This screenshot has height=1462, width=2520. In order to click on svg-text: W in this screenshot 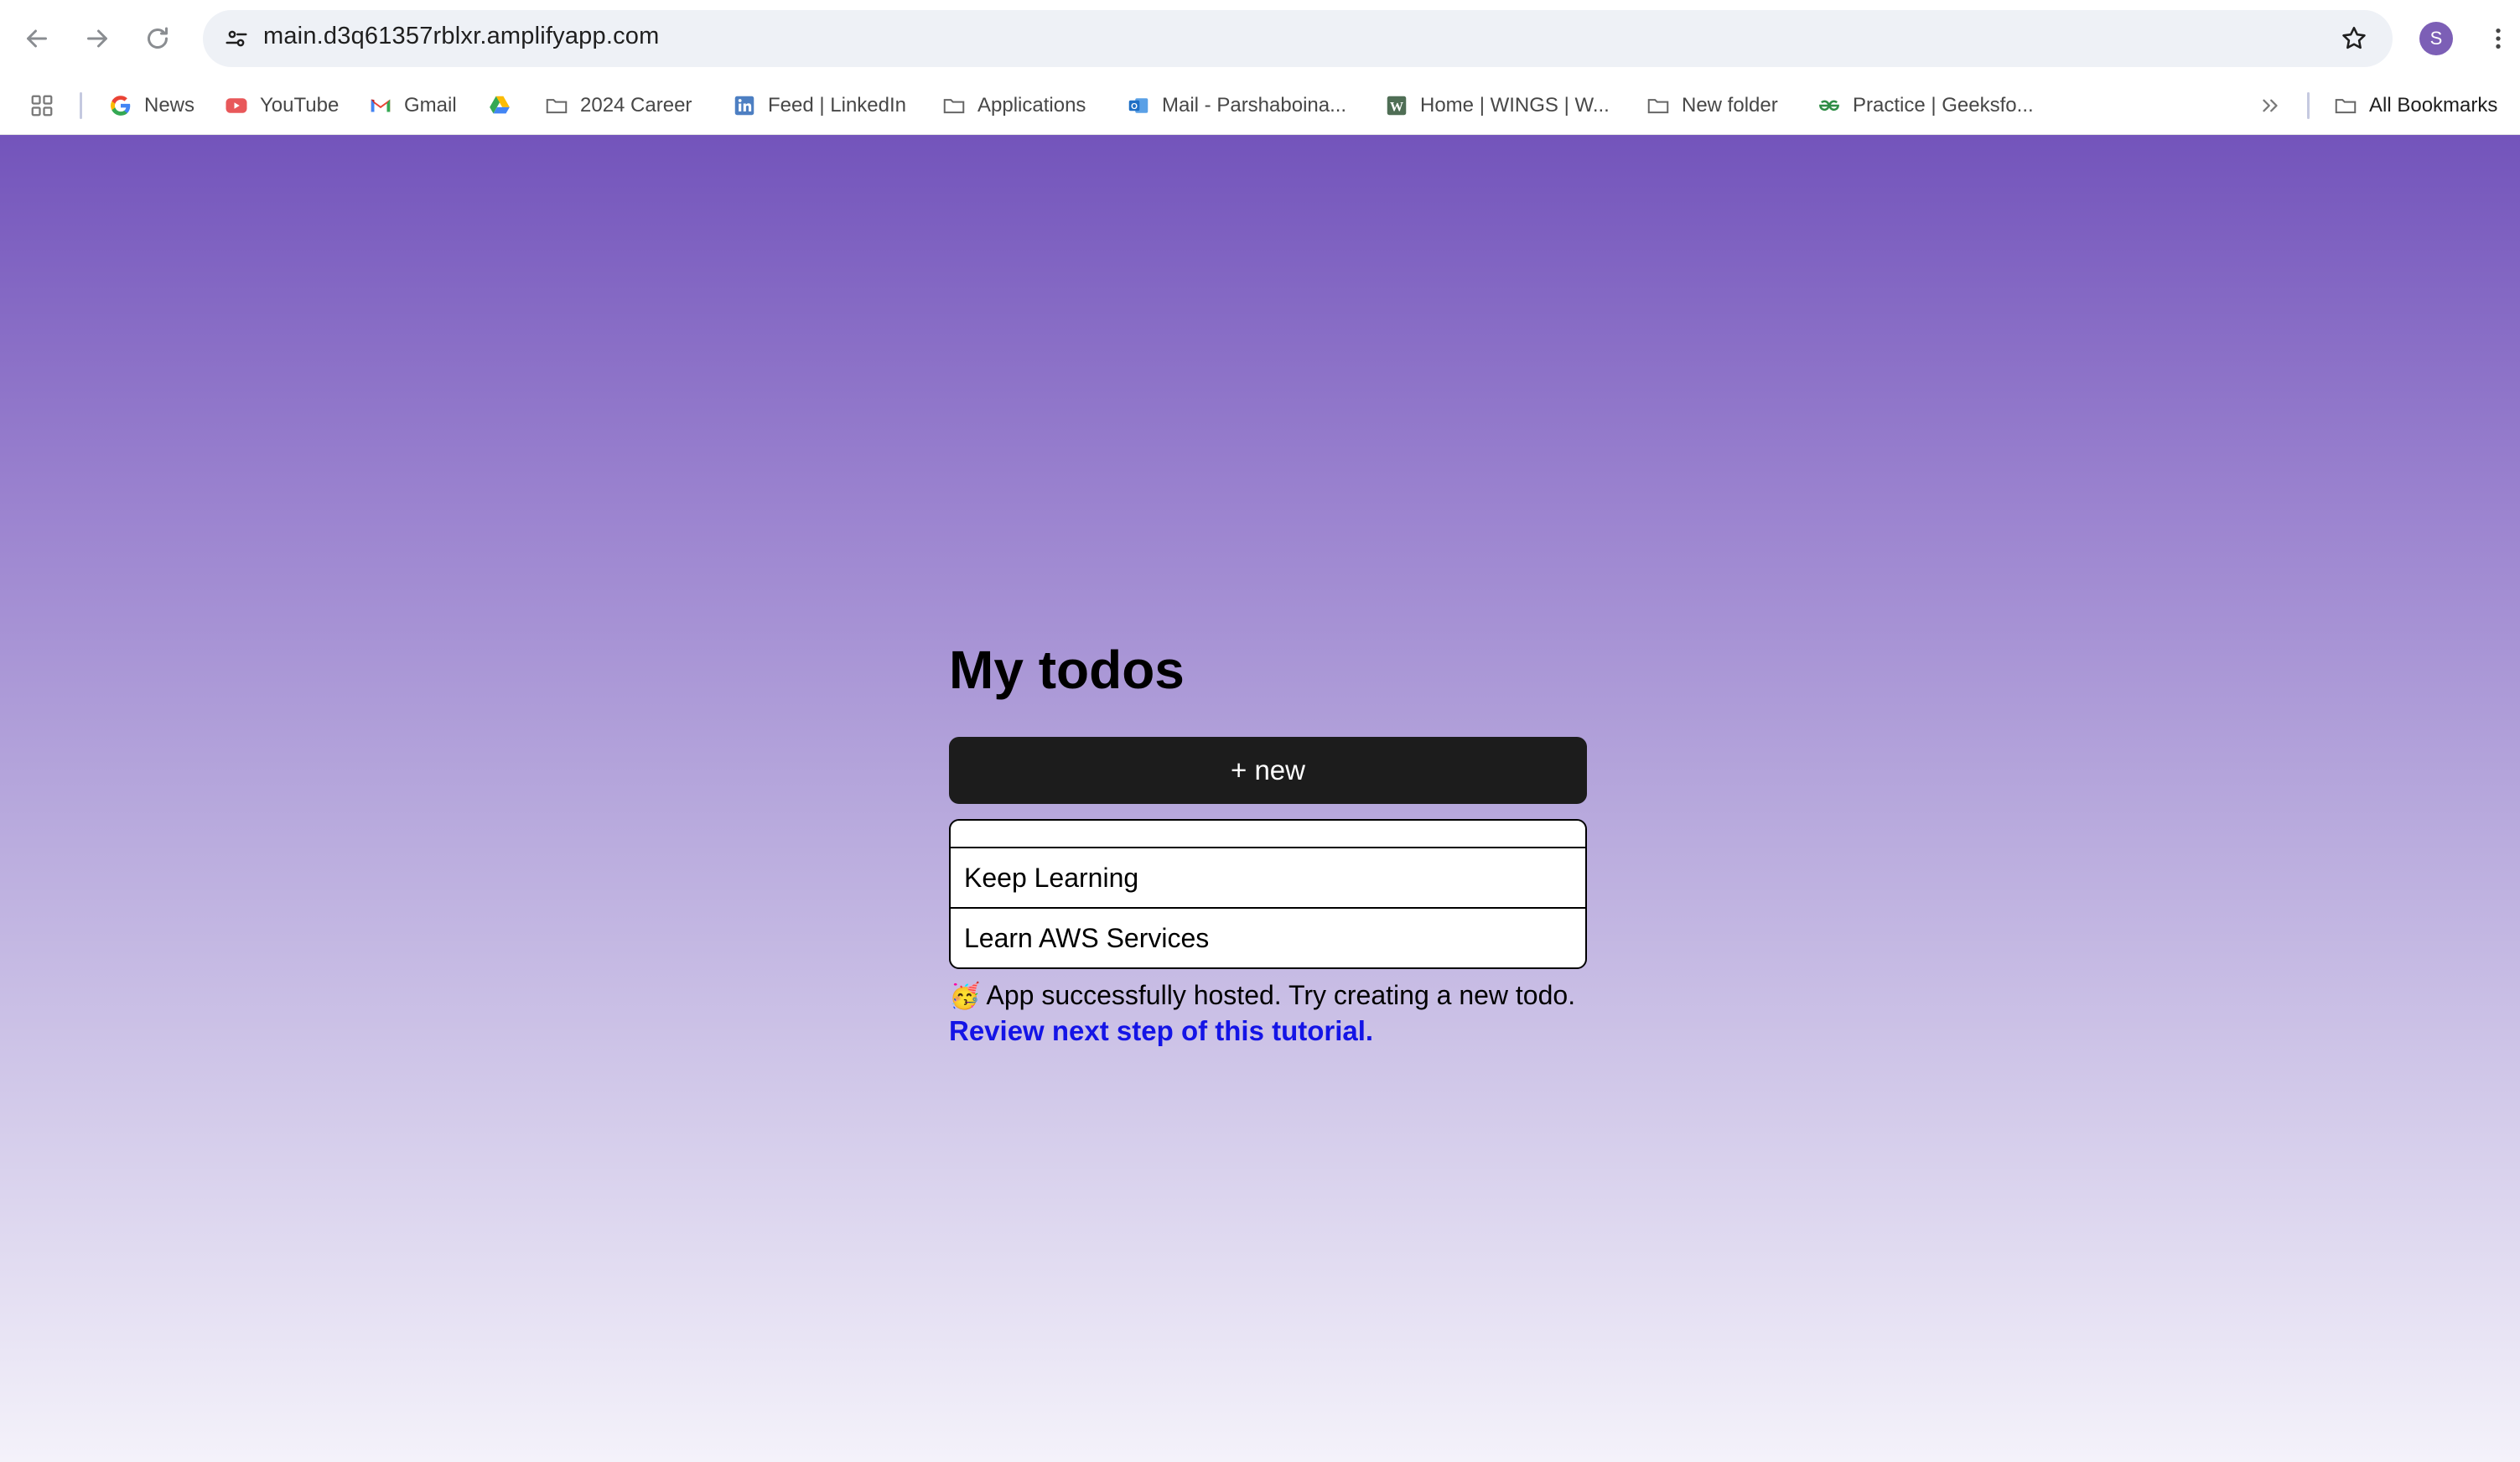, I will do `click(1396, 106)`.